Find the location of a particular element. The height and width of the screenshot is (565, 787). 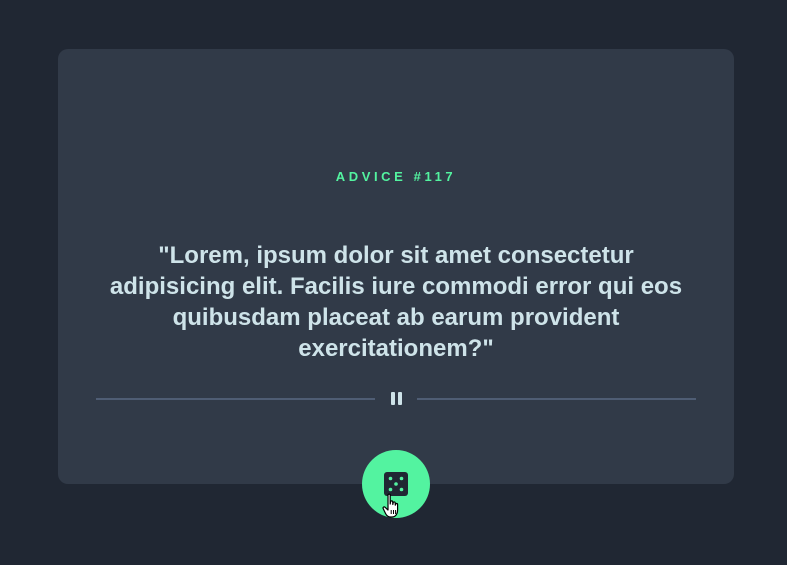

pattern-divider is located at coordinates (396, 399).